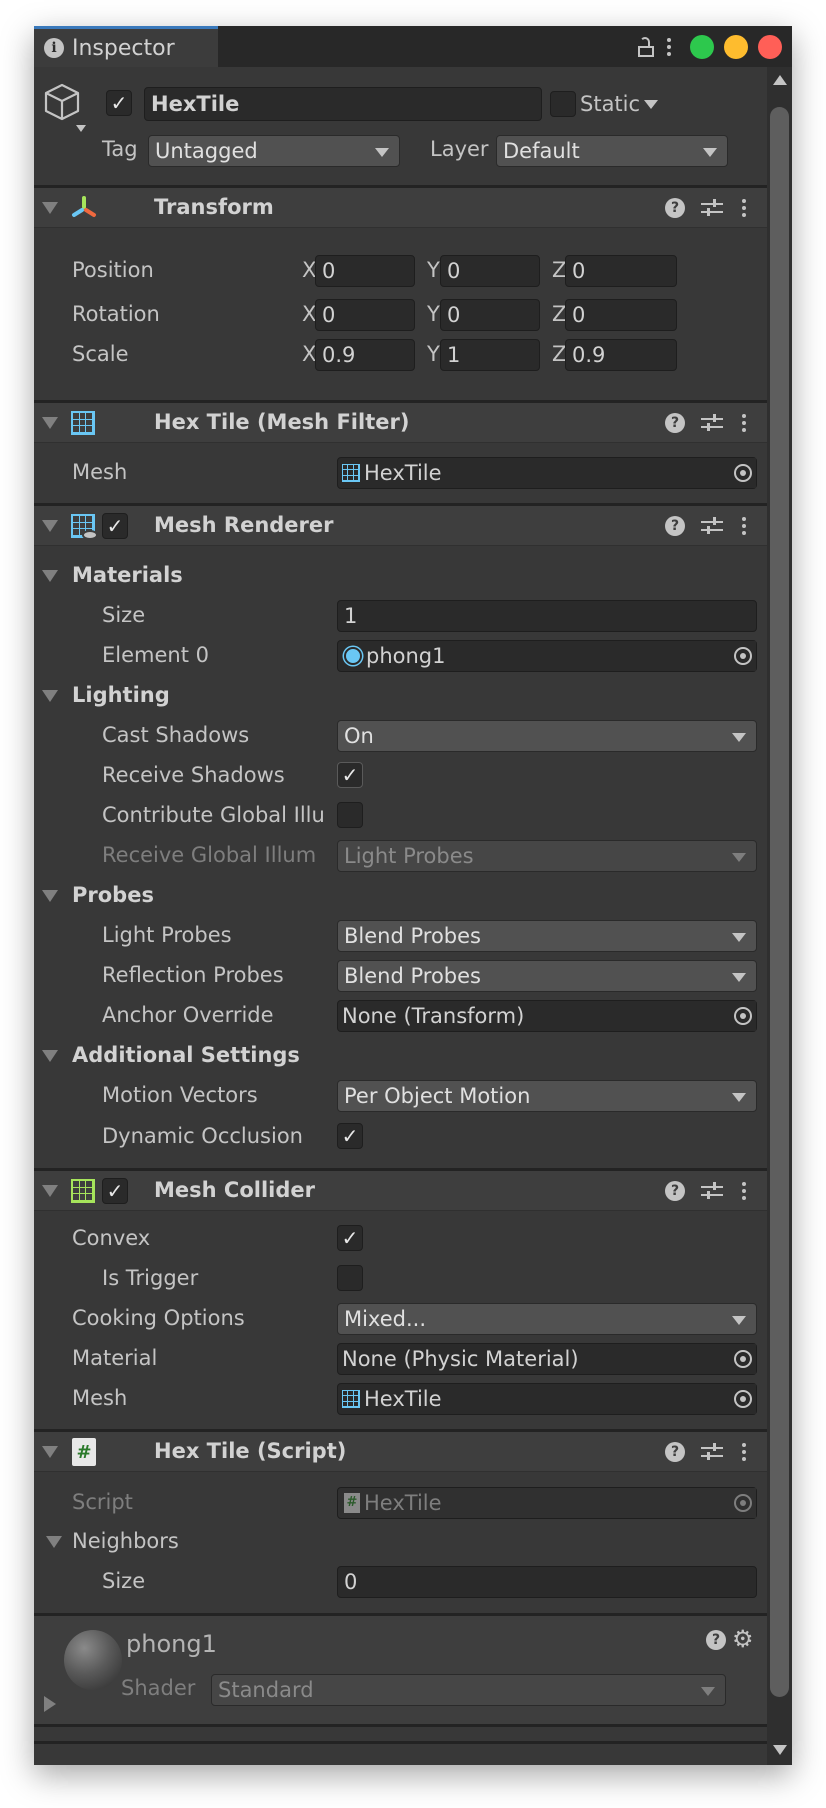  Describe the element at coordinates (350, 775) in the screenshot. I see `receive-shadows-checkbox: ✓` at that location.